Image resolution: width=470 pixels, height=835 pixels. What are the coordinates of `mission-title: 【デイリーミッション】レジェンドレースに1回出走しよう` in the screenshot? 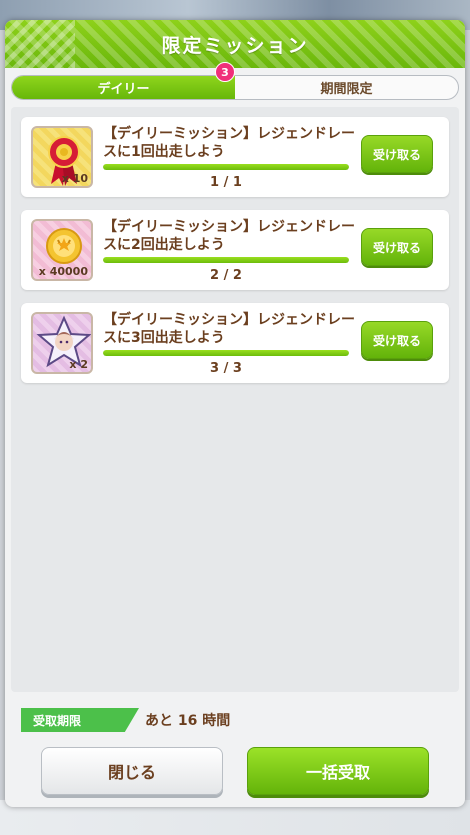 It's located at (229, 143).